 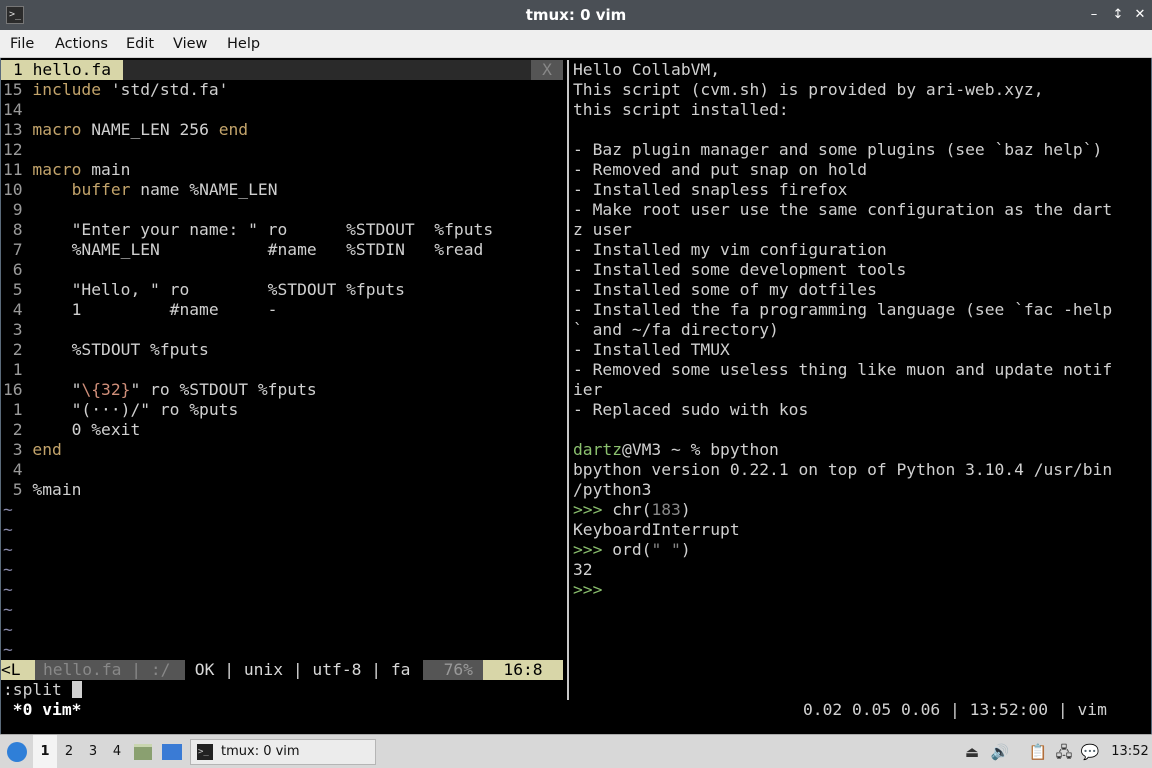 I want to click on code-line: 4 1 #name -, so click(x=140, y=310).